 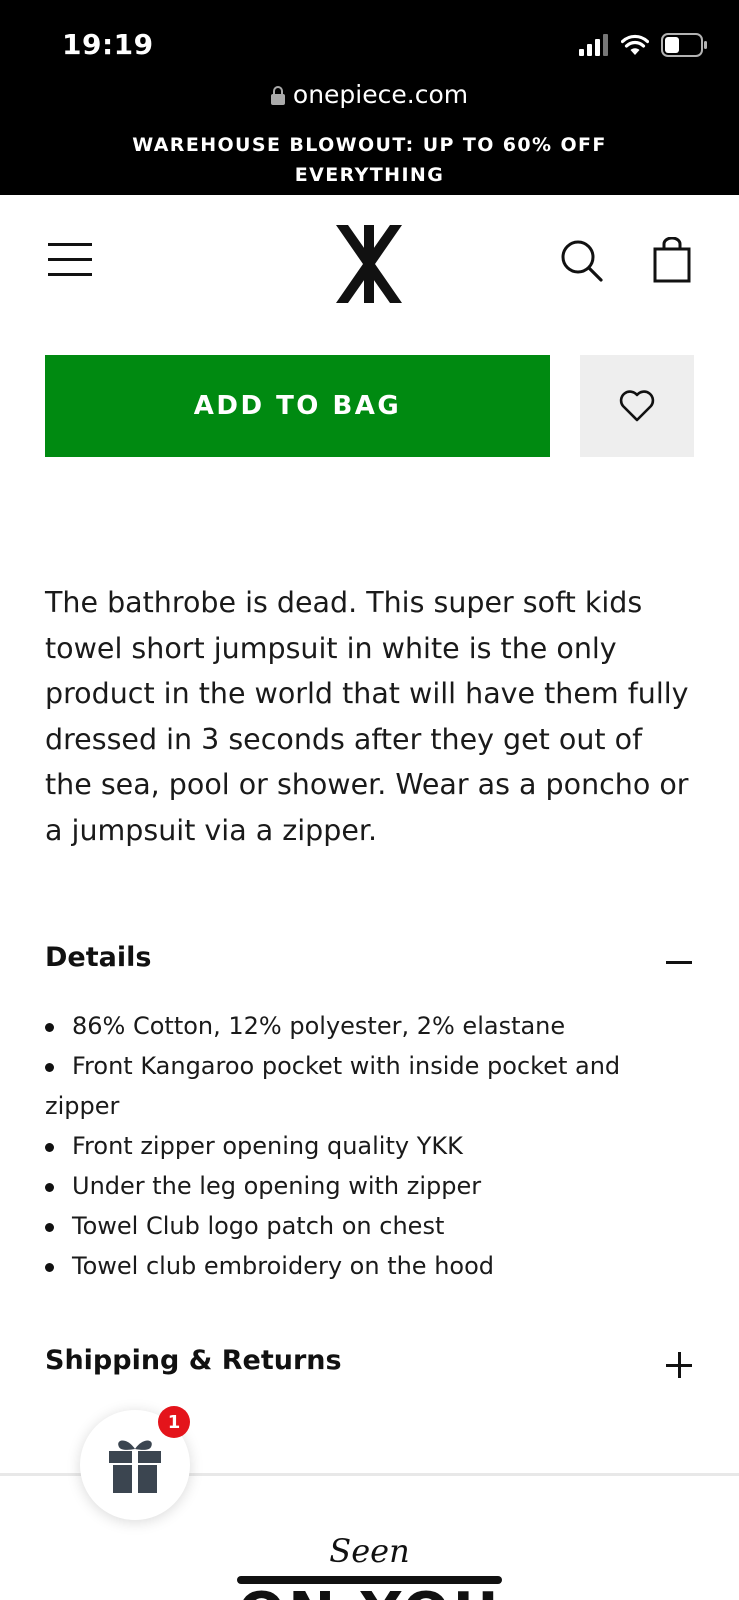 I want to click on list-item: Under the leg opening with zipper, so click(x=370, y=1186).